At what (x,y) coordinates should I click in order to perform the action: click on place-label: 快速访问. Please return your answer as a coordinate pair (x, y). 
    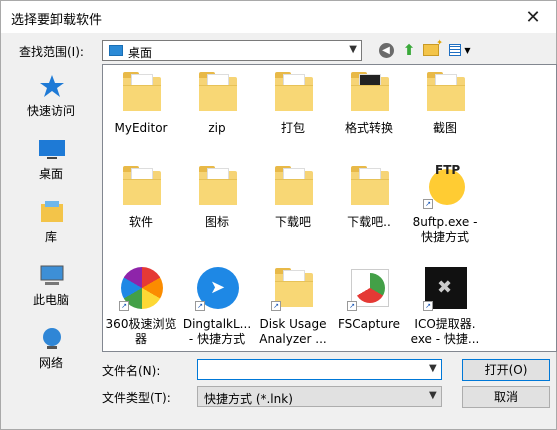
    Looking at the image, I should click on (50, 111).